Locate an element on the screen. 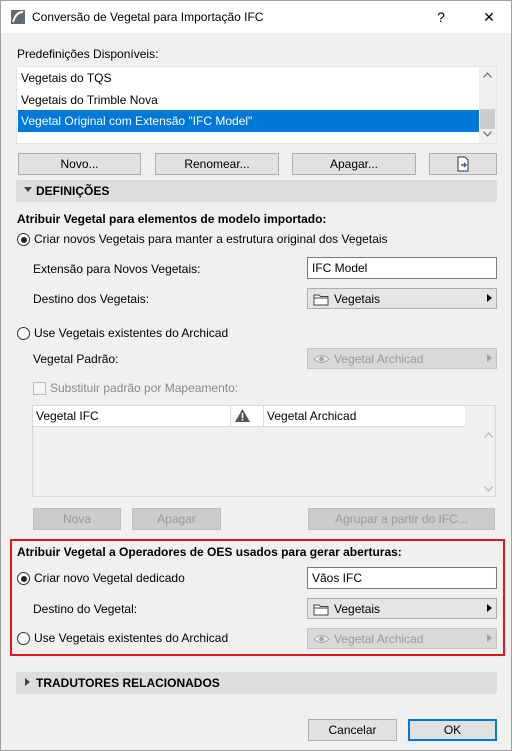 The width and height of the screenshot is (512, 751). openings-existing-select: Vegetal Archicad is located at coordinates (402, 638).